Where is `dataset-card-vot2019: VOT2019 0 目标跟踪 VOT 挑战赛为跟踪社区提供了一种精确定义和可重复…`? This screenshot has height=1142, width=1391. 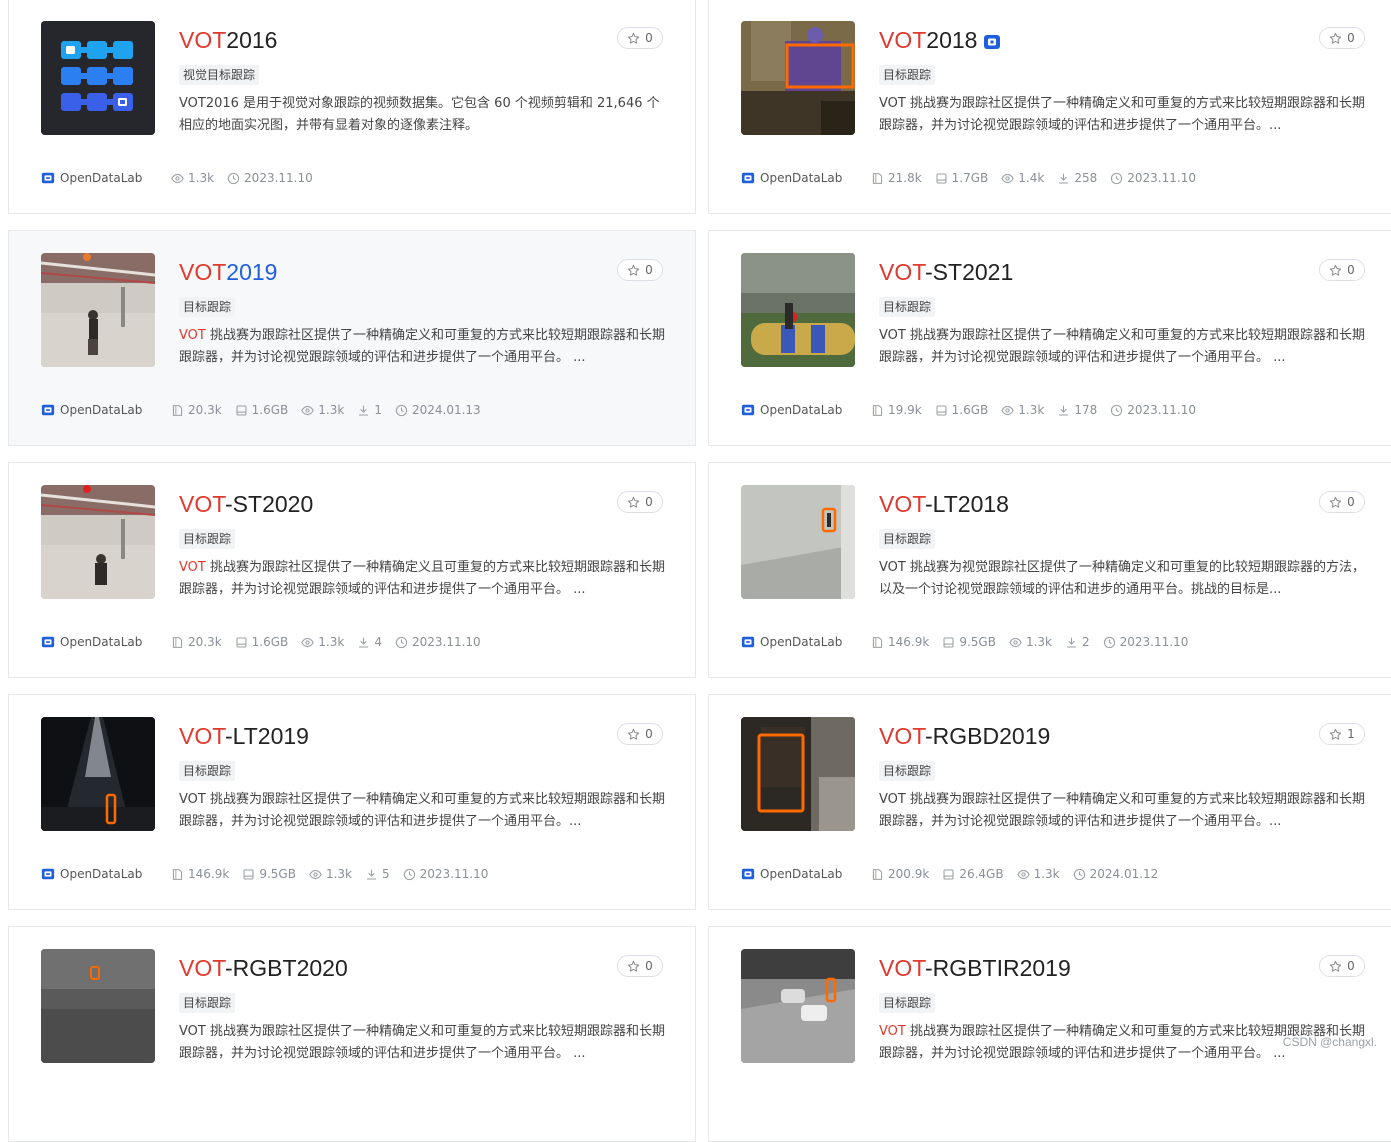 dataset-card-vot2019: VOT2019 0 目标跟踪 VOT 挑战赛为跟踪社区提供了一种精确定义和可重复… is located at coordinates (352, 338).